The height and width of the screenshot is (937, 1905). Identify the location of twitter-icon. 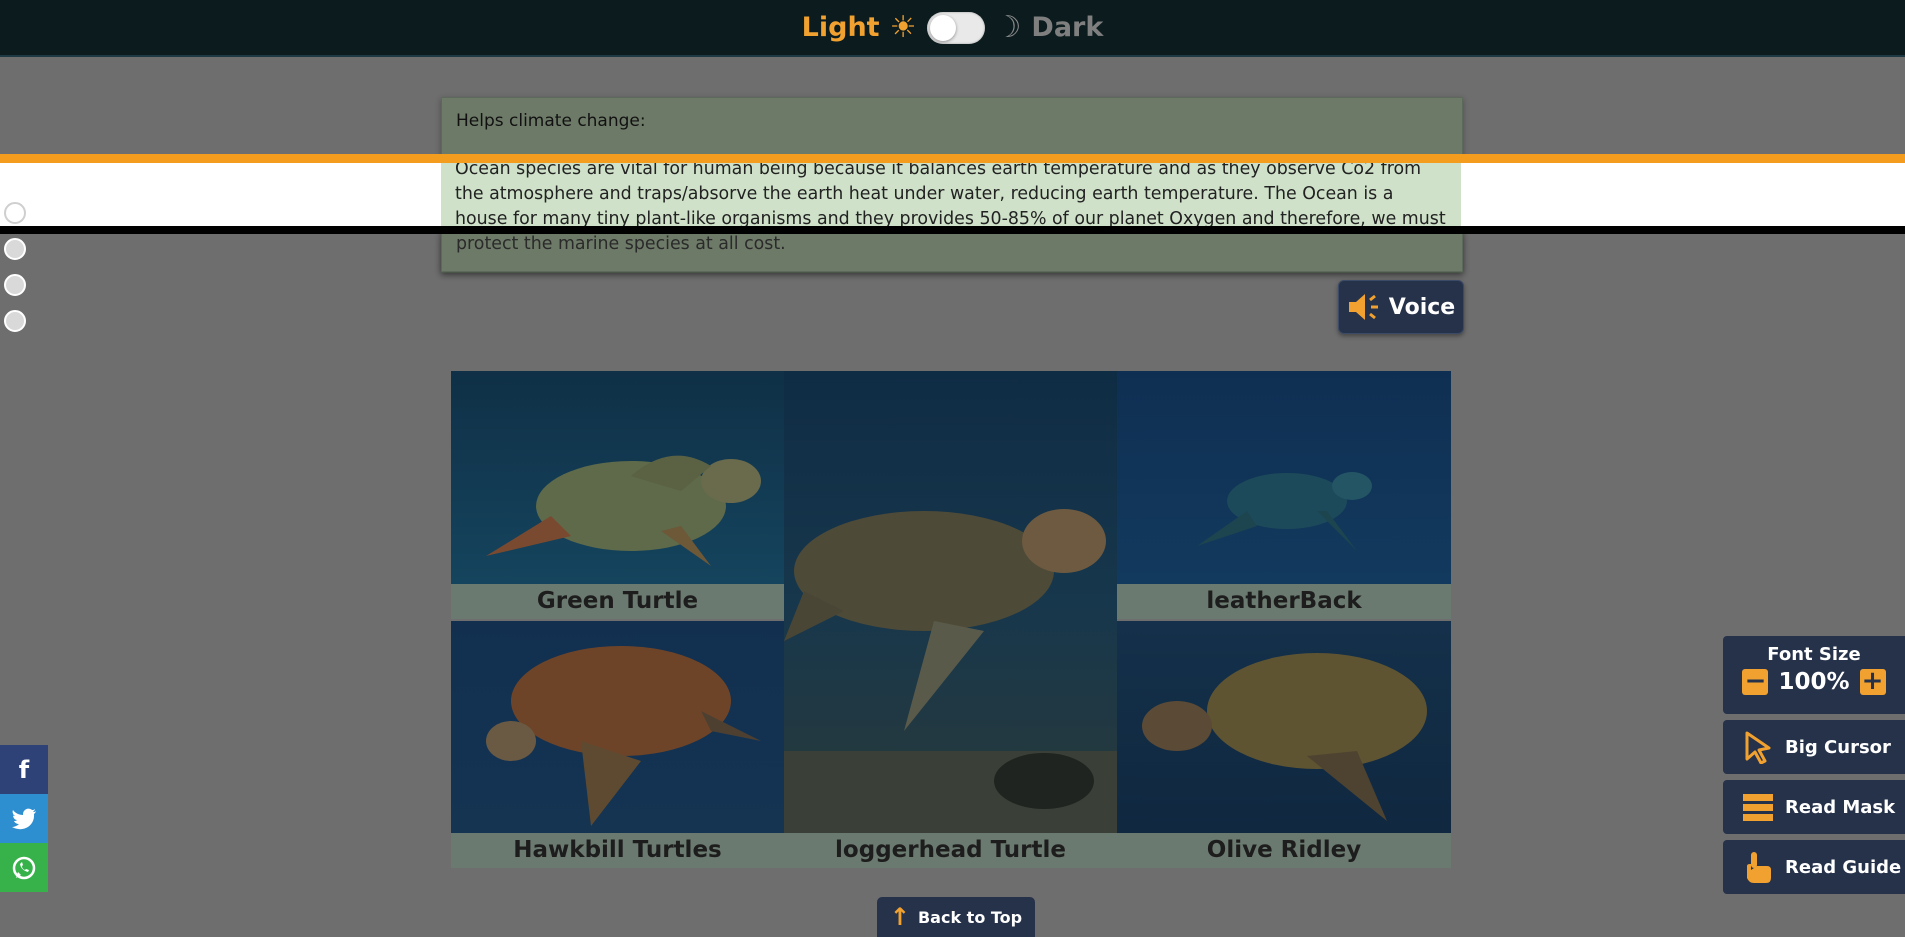
(24, 818).